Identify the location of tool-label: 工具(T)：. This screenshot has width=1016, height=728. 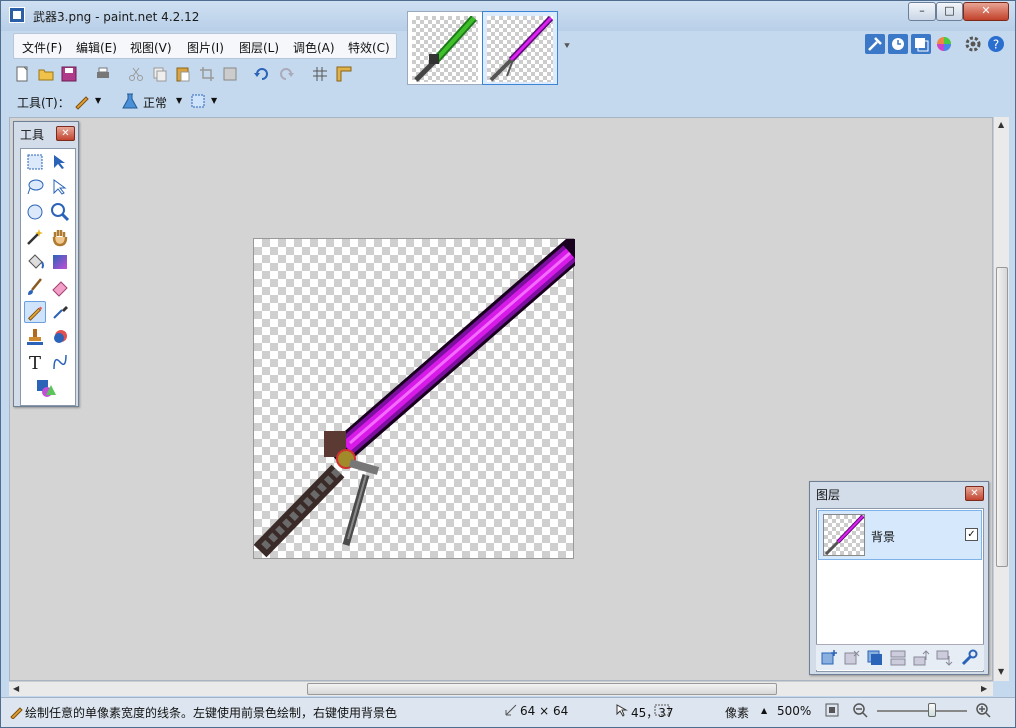
(43, 103).